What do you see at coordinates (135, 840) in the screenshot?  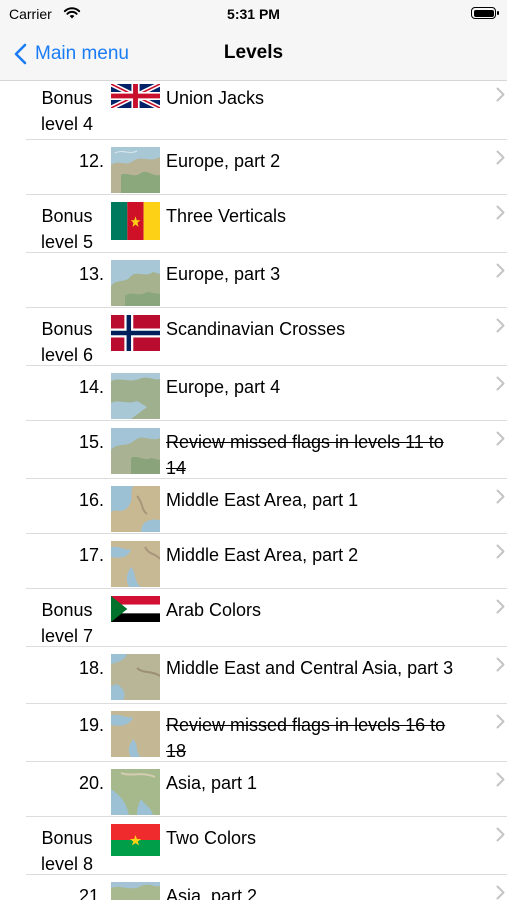 I see `flag-burkina-faso-icon` at bounding box center [135, 840].